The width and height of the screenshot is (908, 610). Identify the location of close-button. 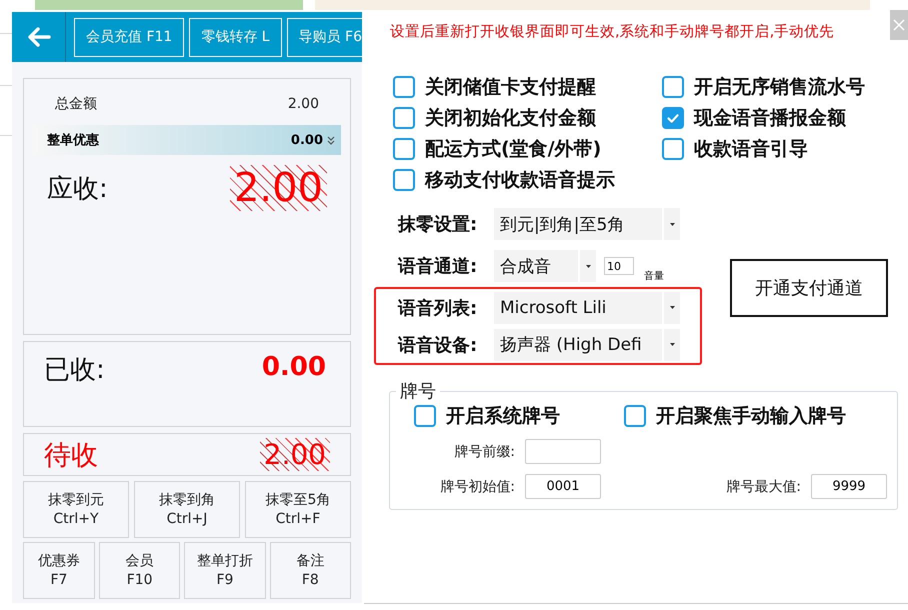
(899, 25).